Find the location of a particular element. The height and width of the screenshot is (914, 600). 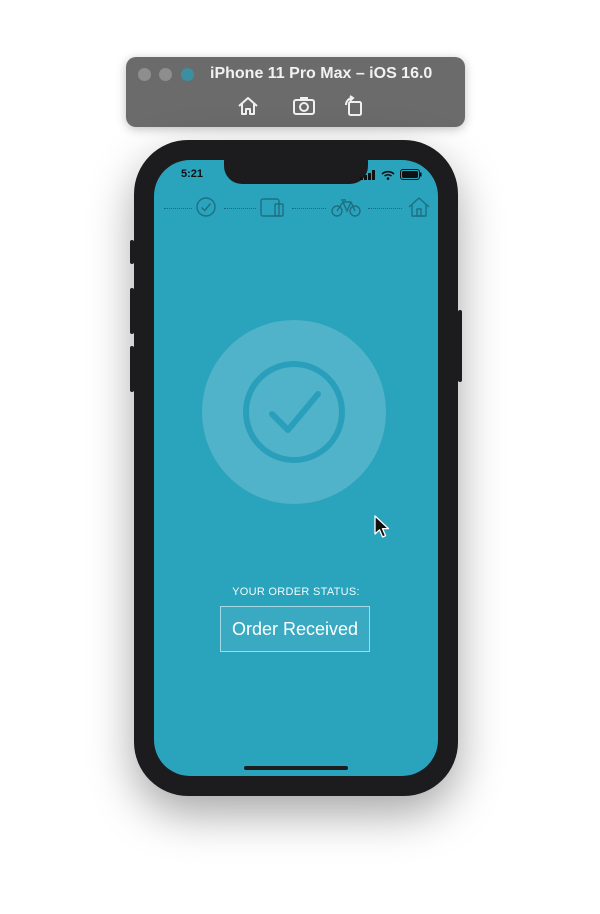

simulator-title: iPhone 11 Pro Max – iOS 16.0 is located at coordinates (321, 73).